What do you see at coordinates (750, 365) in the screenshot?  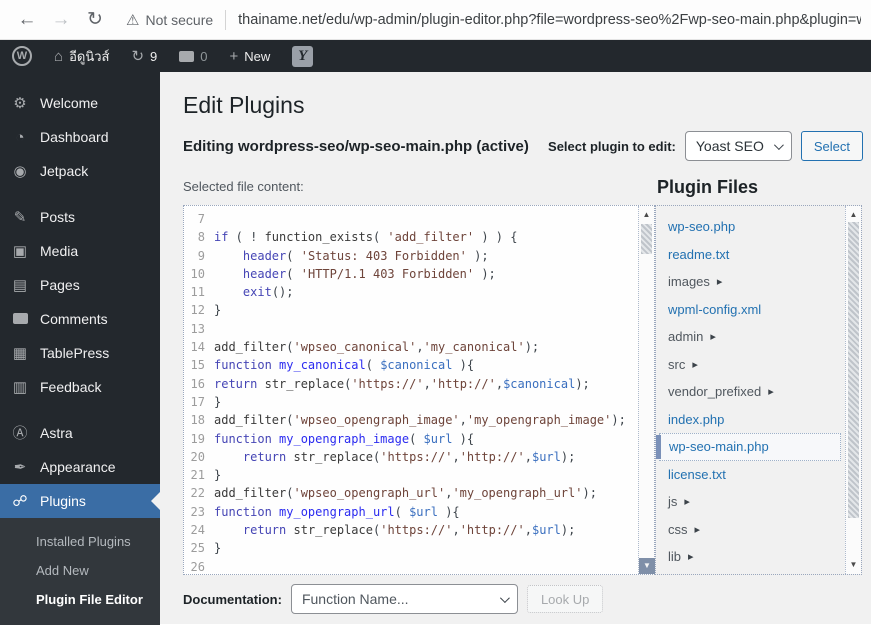 I see `folder-src: src ▸` at bounding box center [750, 365].